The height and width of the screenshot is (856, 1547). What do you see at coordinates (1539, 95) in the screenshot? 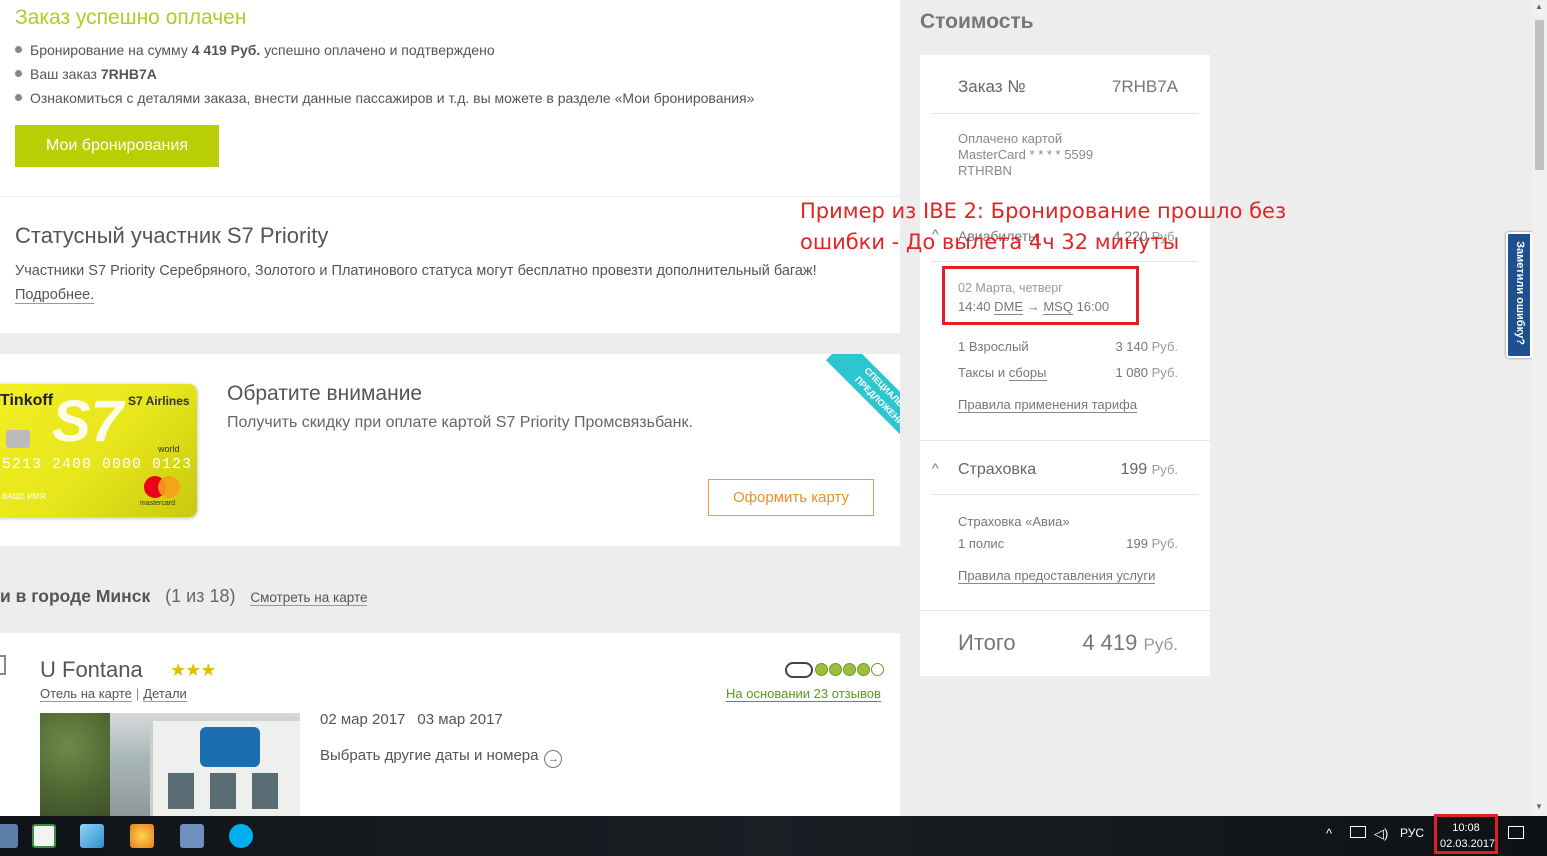
I see `scrollbar-thumb` at bounding box center [1539, 95].